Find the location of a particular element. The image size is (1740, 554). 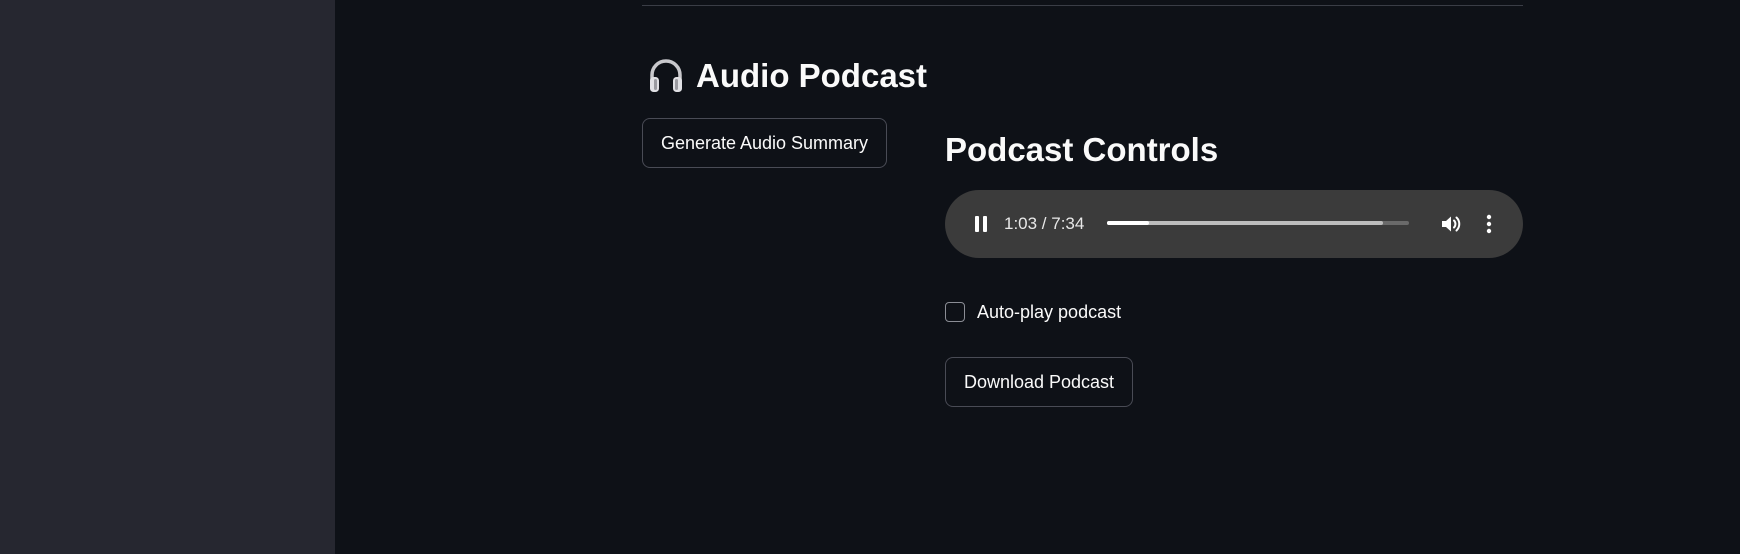

autoplay-label: Auto-play podcast is located at coordinates (1049, 312).